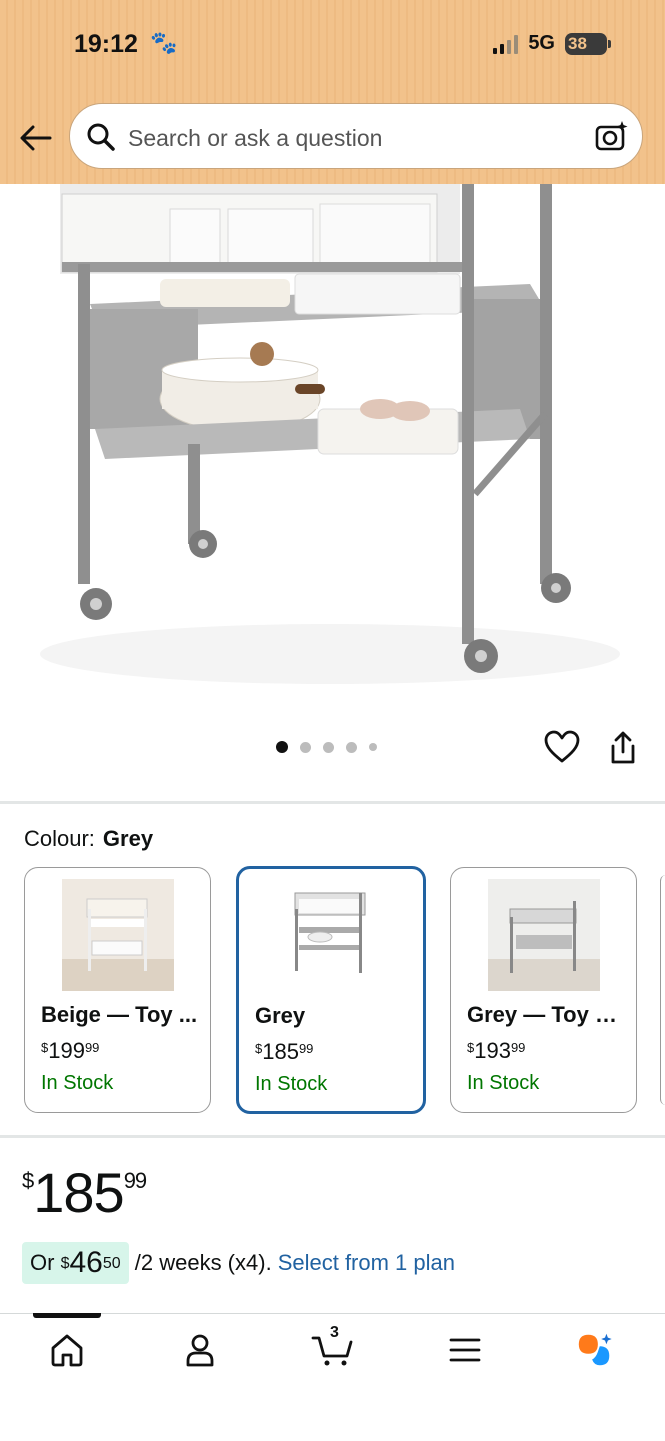  Describe the element at coordinates (200, 1262) in the screenshot. I see `installment-suffix: /2 weeks (x4).` at that location.